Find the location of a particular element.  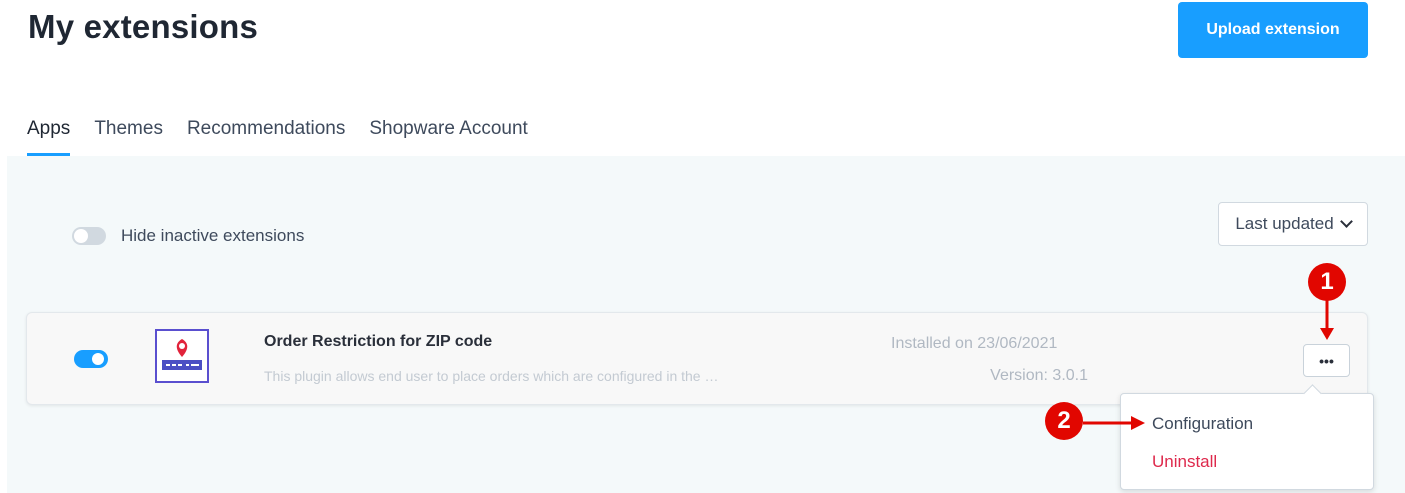

page-title: My extensions is located at coordinates (143, 26).